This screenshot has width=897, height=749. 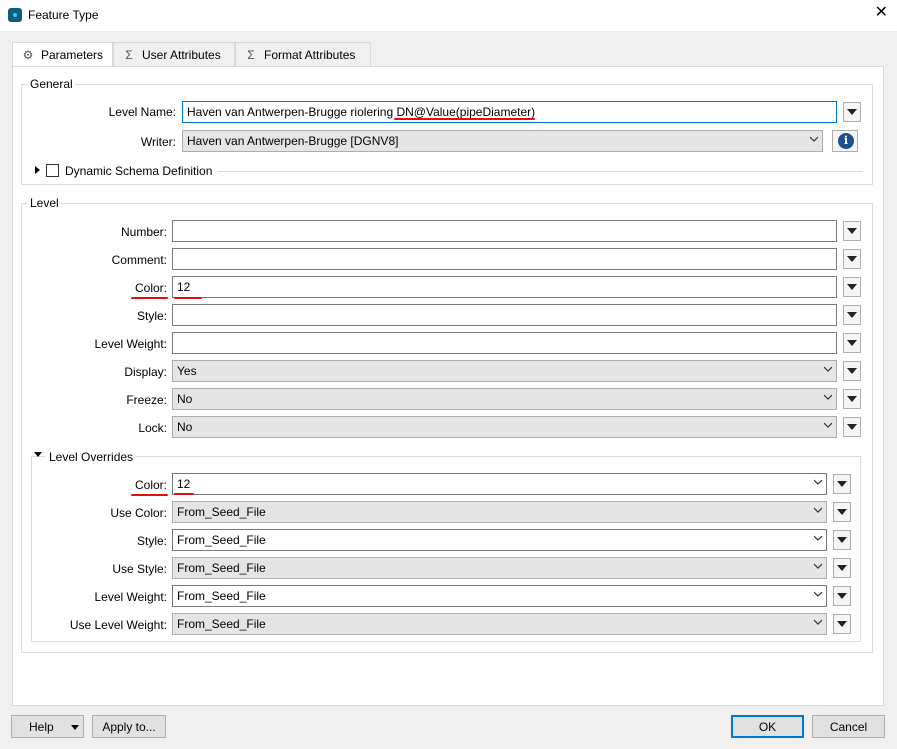 I want to click on use-style-label: Use Style:, so click(x=139, y=569).